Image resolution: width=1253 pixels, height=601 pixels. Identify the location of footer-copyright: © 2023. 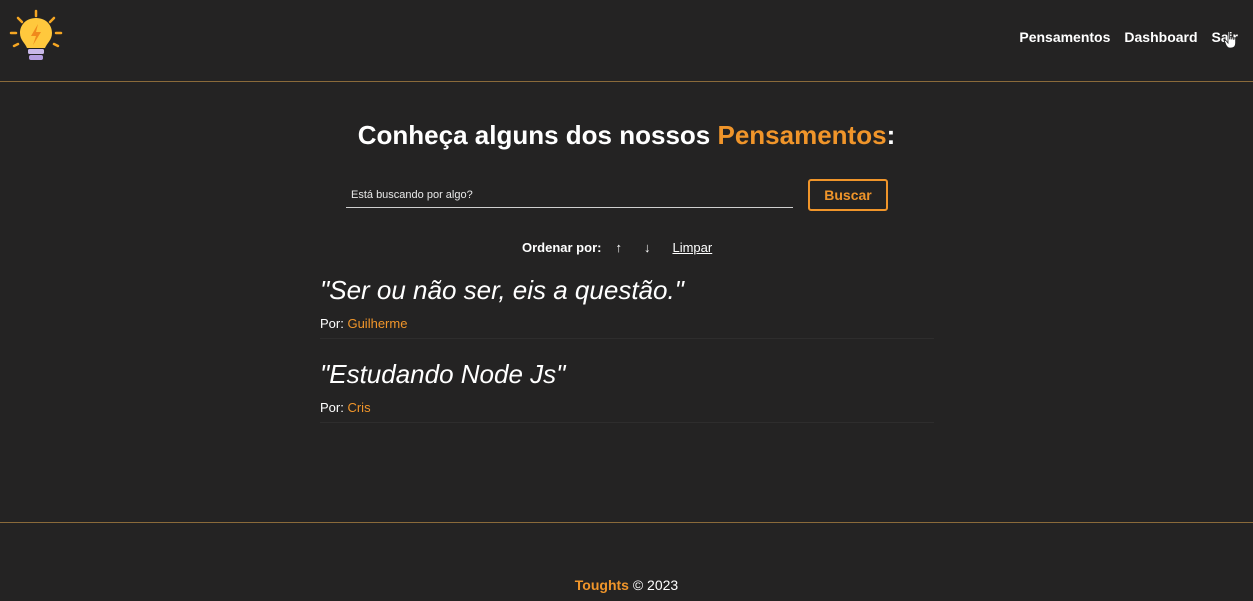
(653, 585).